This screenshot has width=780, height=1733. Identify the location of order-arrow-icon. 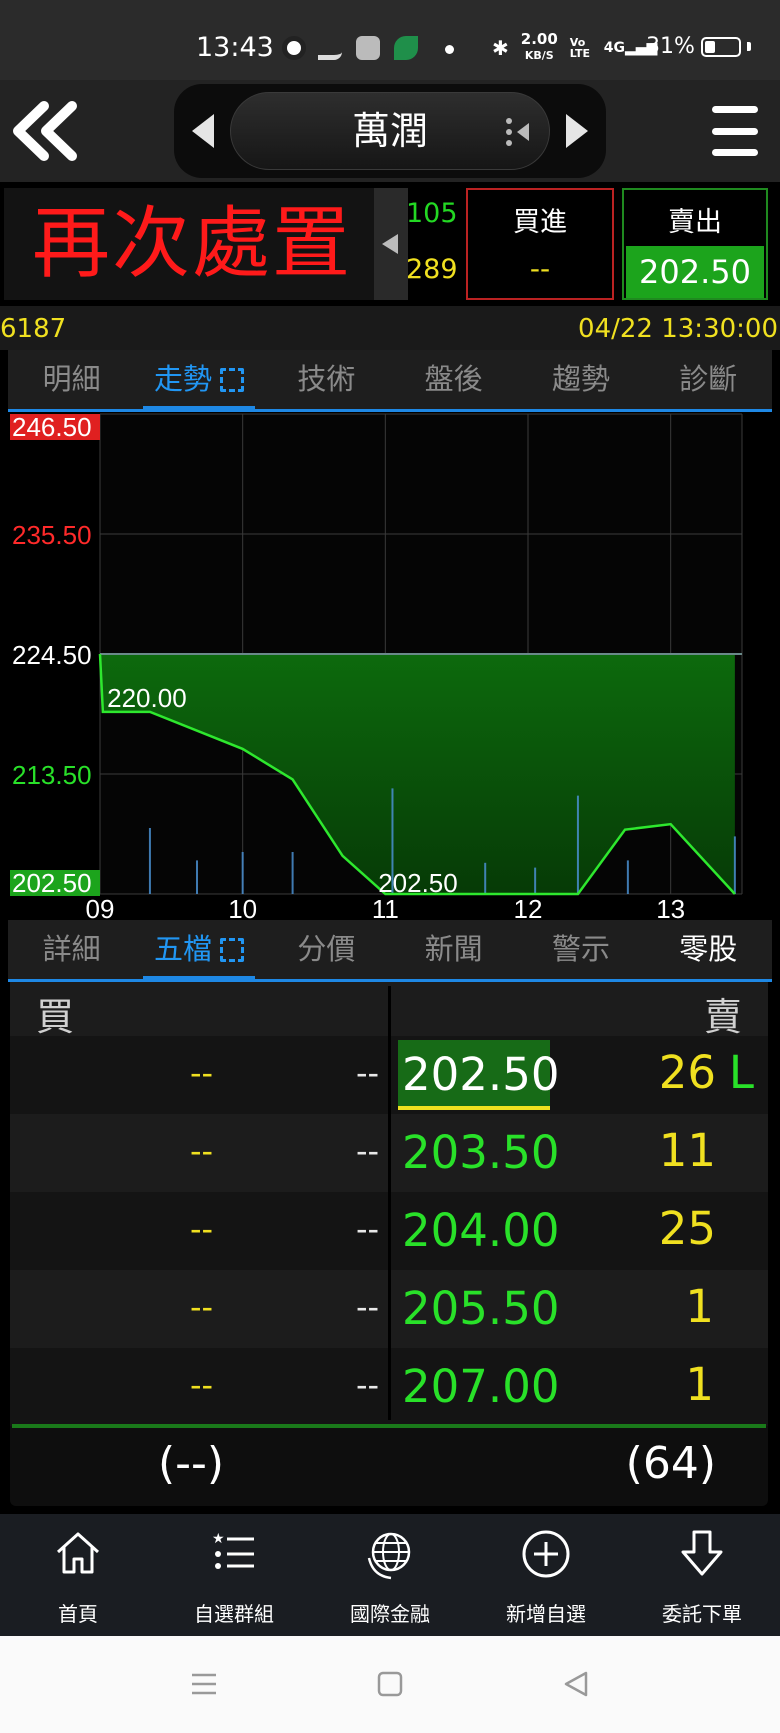
(702, 1553).